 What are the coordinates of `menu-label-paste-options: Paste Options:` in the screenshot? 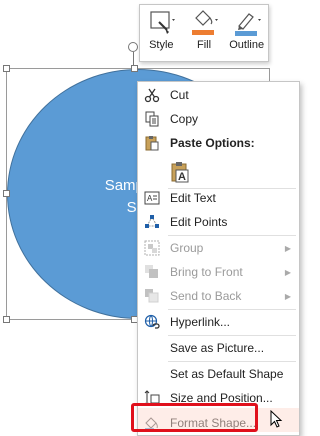 It's located at (212, 143).